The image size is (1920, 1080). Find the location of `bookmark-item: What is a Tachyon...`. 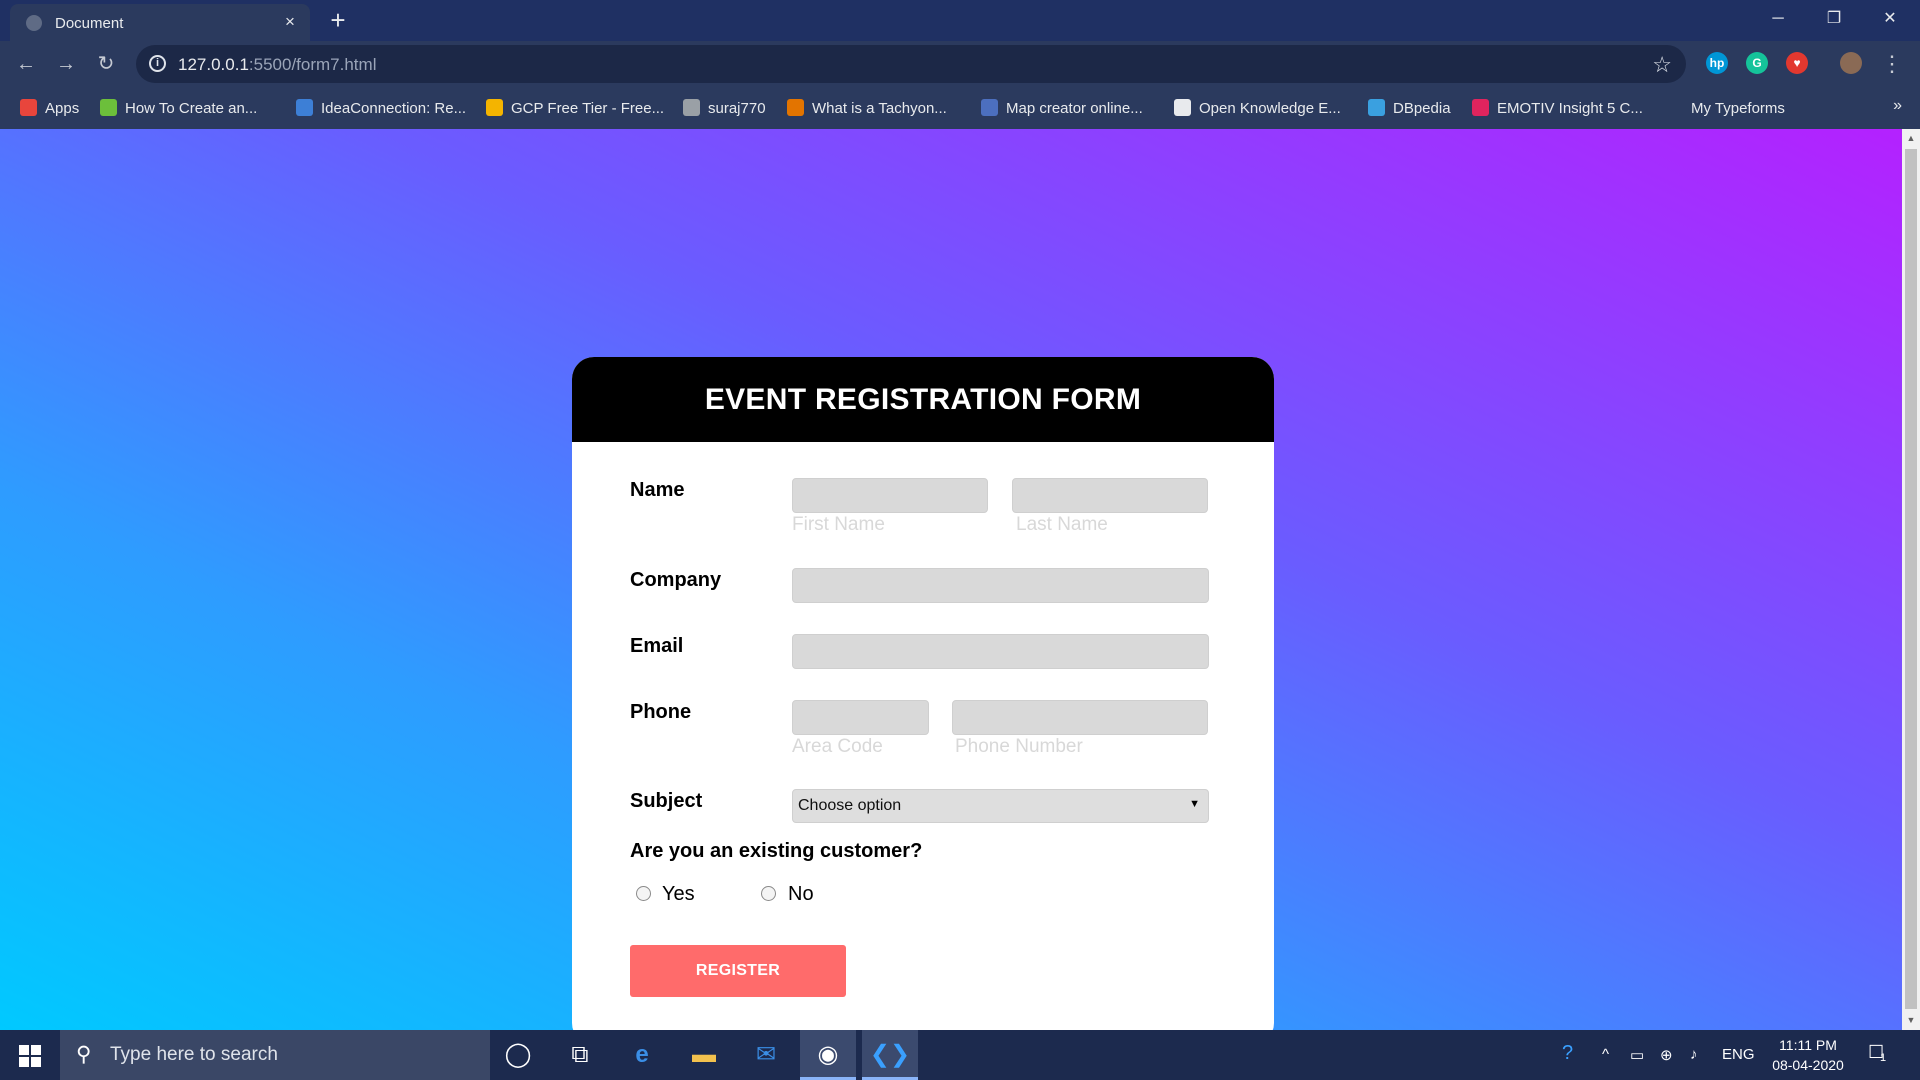

bookmark-item: What is a Tachyon... is located at coordinates (867, 109).